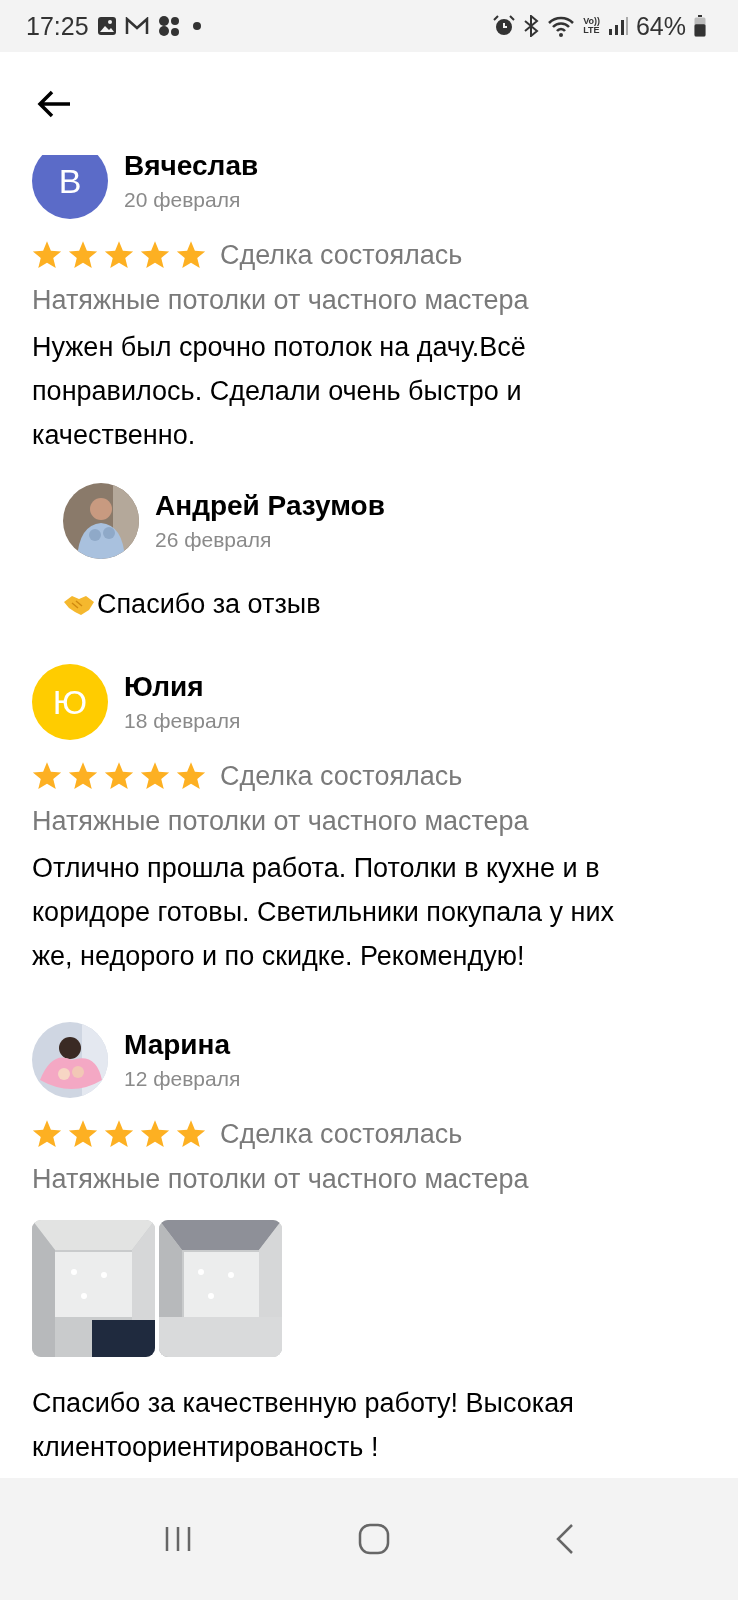 The height and width of the screenshot is (1600, 738). I want to click on image-icon, so click(106, 26).